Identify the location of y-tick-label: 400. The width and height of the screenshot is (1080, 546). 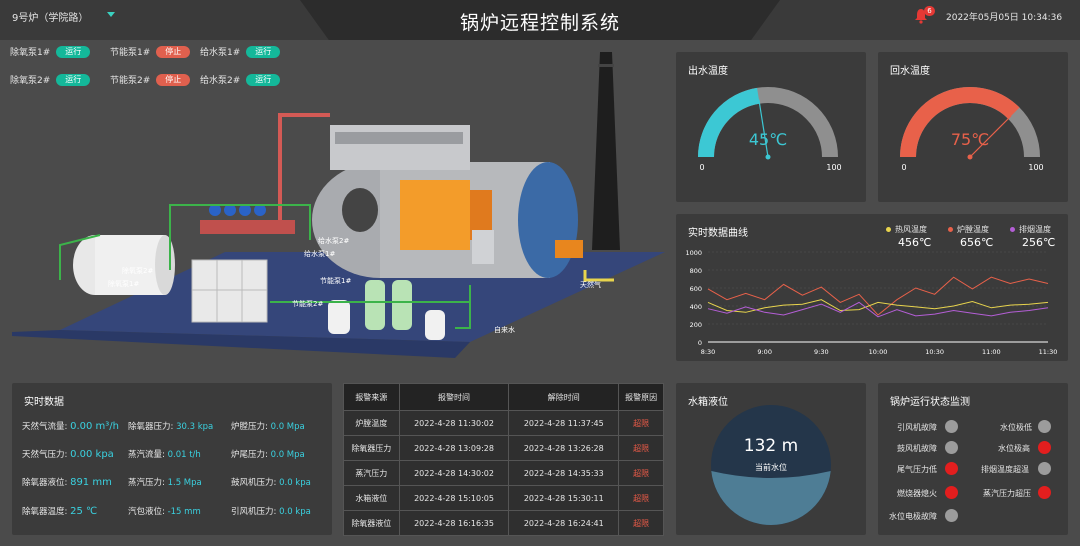
(696, 307).